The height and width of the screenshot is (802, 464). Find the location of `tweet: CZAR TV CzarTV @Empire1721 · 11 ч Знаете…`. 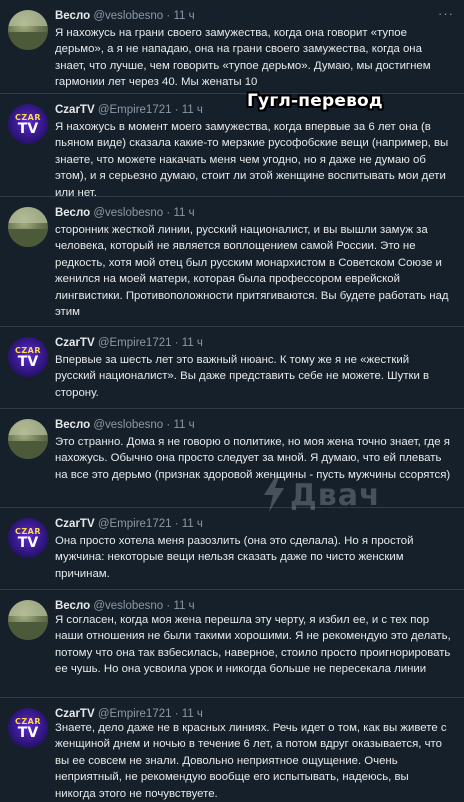

tweet: CZAR TV CzarTV @Empire1721 · 11 ч Знаете… is located at coordinates (232, 749).